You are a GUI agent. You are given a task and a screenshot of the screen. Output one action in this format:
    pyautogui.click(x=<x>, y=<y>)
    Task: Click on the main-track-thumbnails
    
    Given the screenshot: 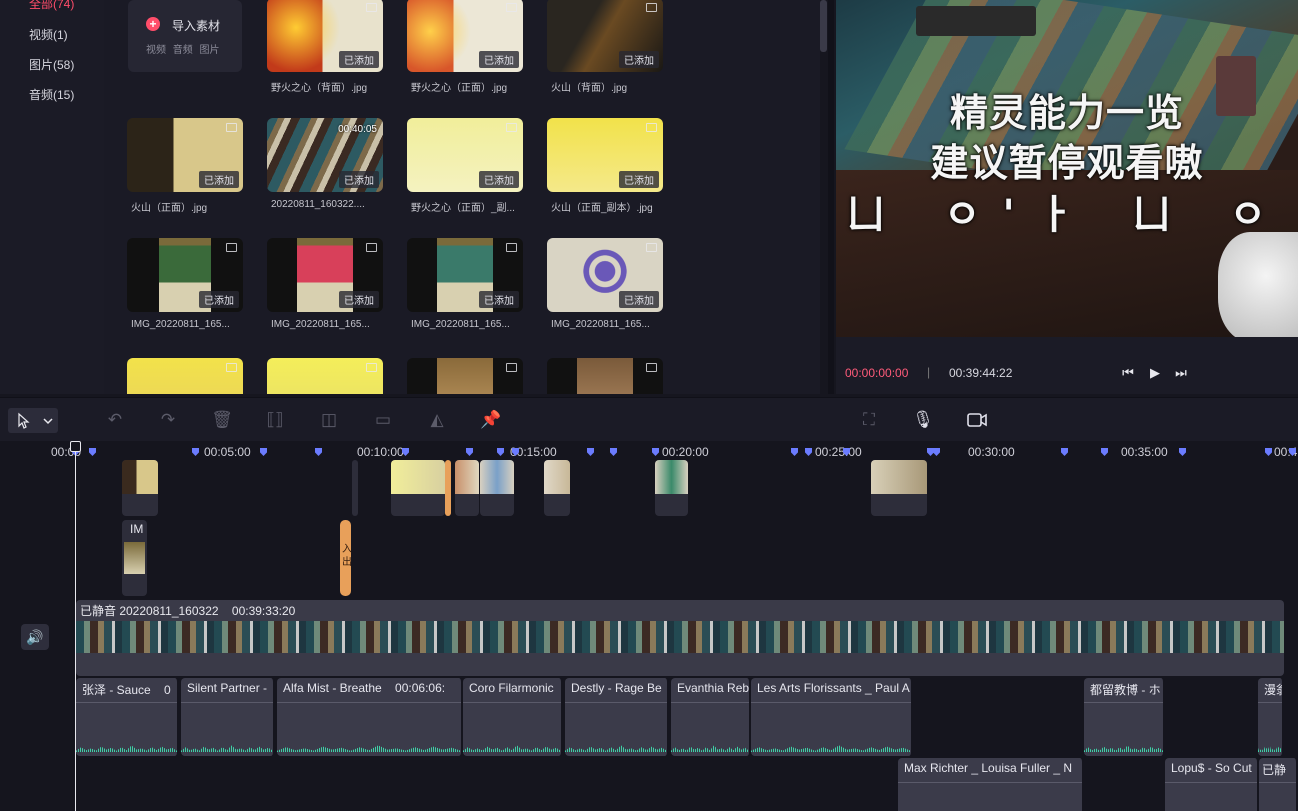 What is the action you would take?
    pyautogui.click(x=680, y=637)
    